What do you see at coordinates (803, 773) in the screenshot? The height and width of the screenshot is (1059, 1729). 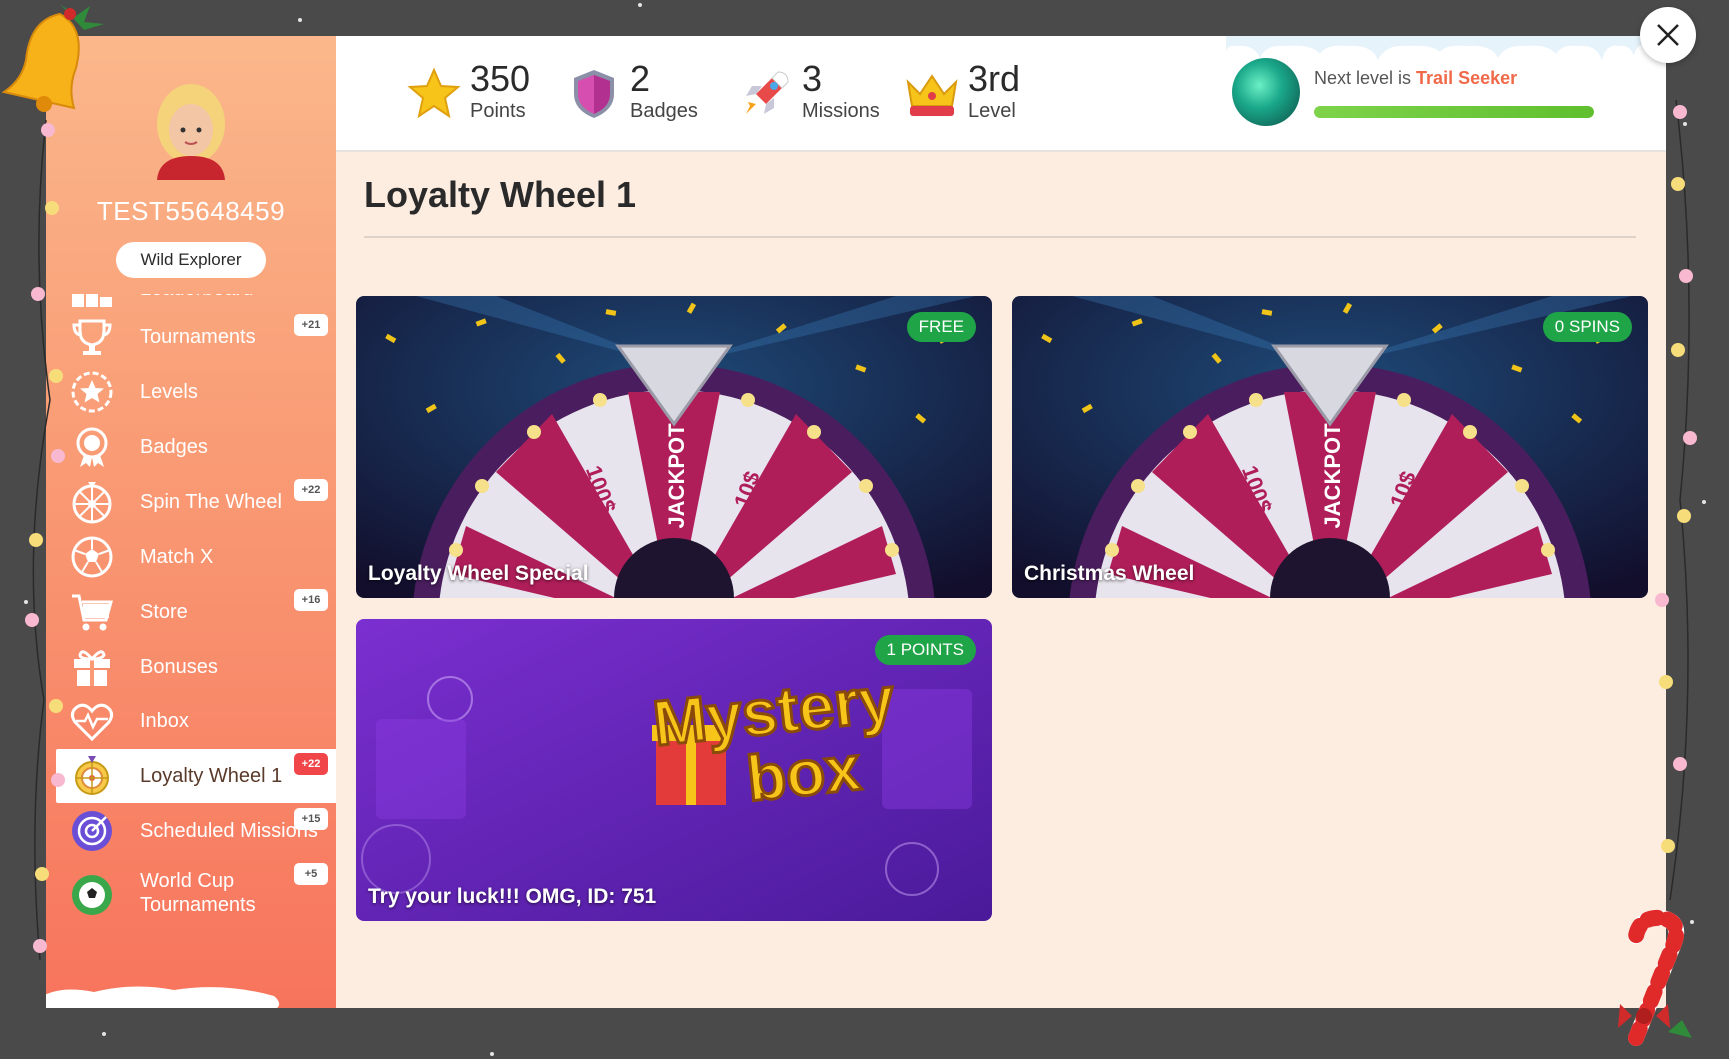 I see `svg-text: box` at bounding box center [803, 773].